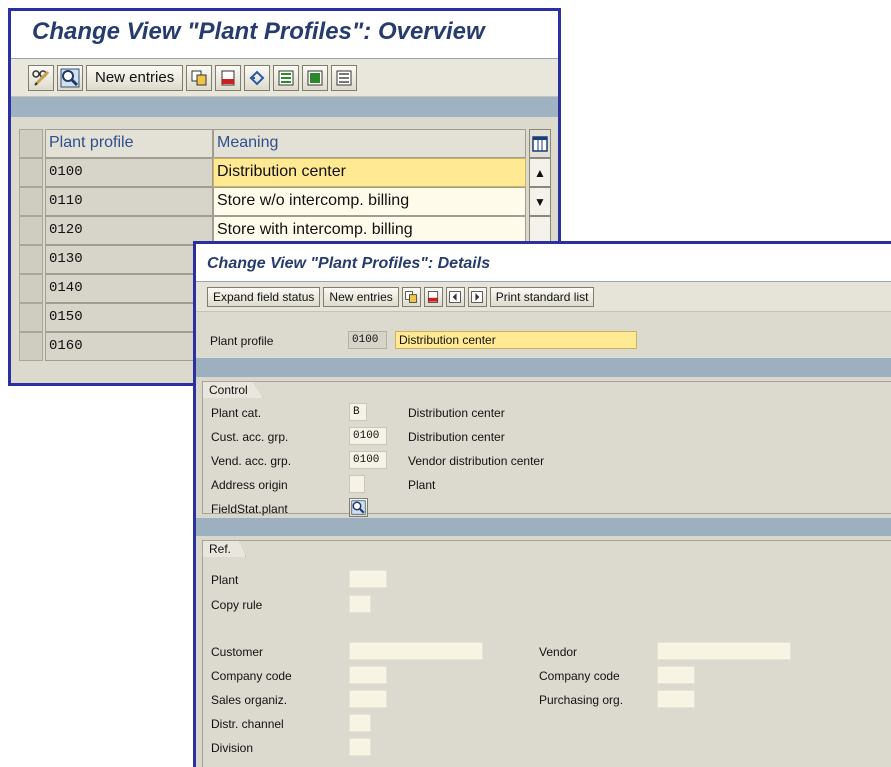  Describe the element at coordinates (358, 412) in the screenshot. I see `plant-cat-field: B` at that location.